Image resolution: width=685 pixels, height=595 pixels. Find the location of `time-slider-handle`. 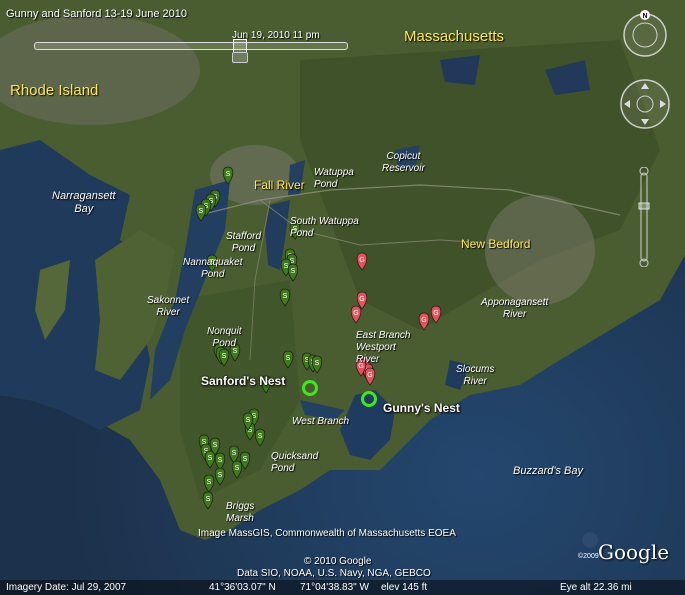

time-slider-handle is located at coordinates (240, 46).